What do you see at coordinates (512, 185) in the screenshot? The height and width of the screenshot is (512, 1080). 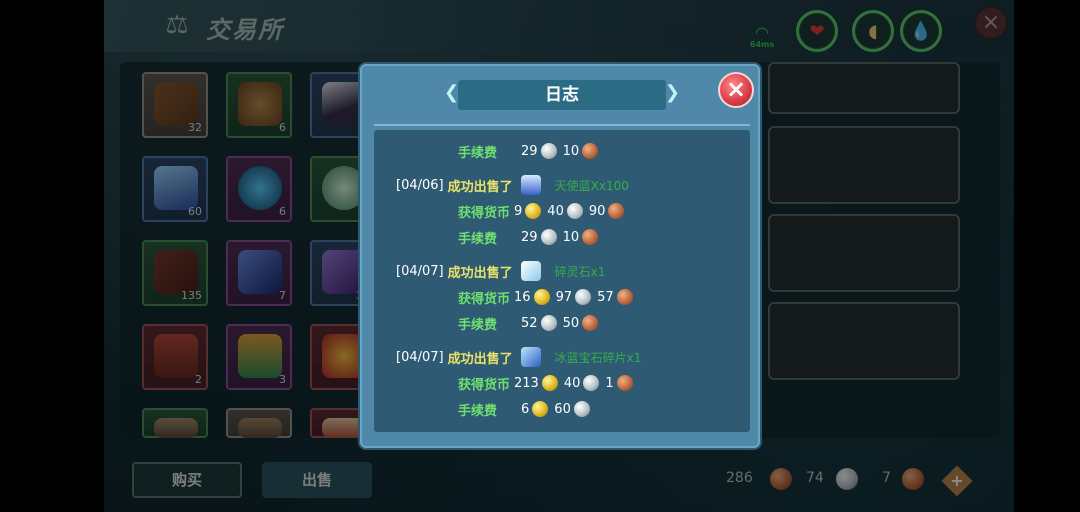 I see `log-sold-row: [04/06] 成功出售了 天使蓝Xx100` at bounding box center [512, 185].